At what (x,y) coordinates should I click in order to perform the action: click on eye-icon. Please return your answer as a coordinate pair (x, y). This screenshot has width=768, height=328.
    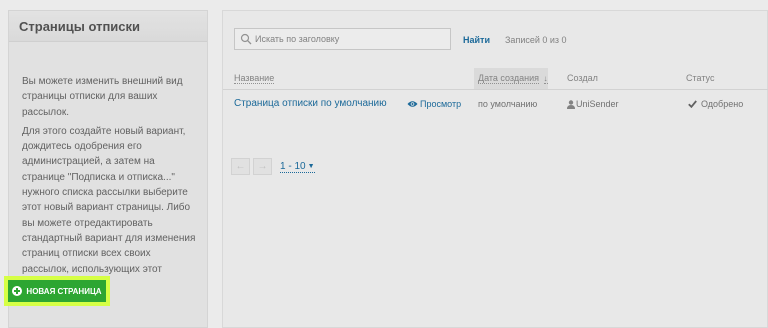
    Looking at the image, I should click on (412, 104).